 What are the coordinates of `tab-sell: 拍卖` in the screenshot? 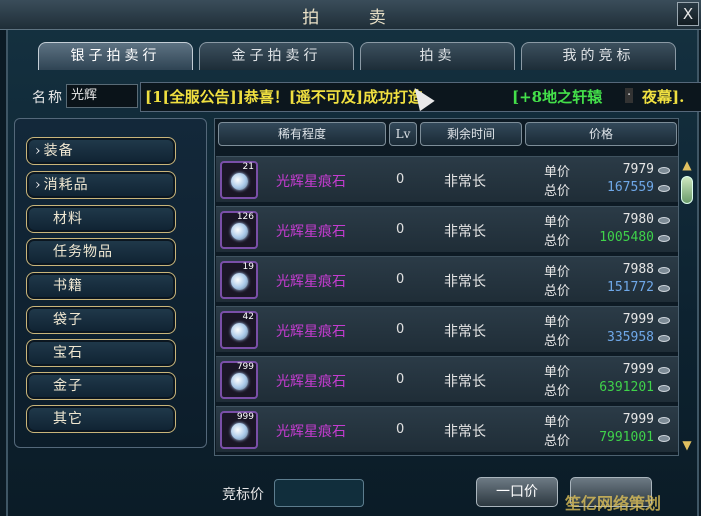 It's located at (437, 56).